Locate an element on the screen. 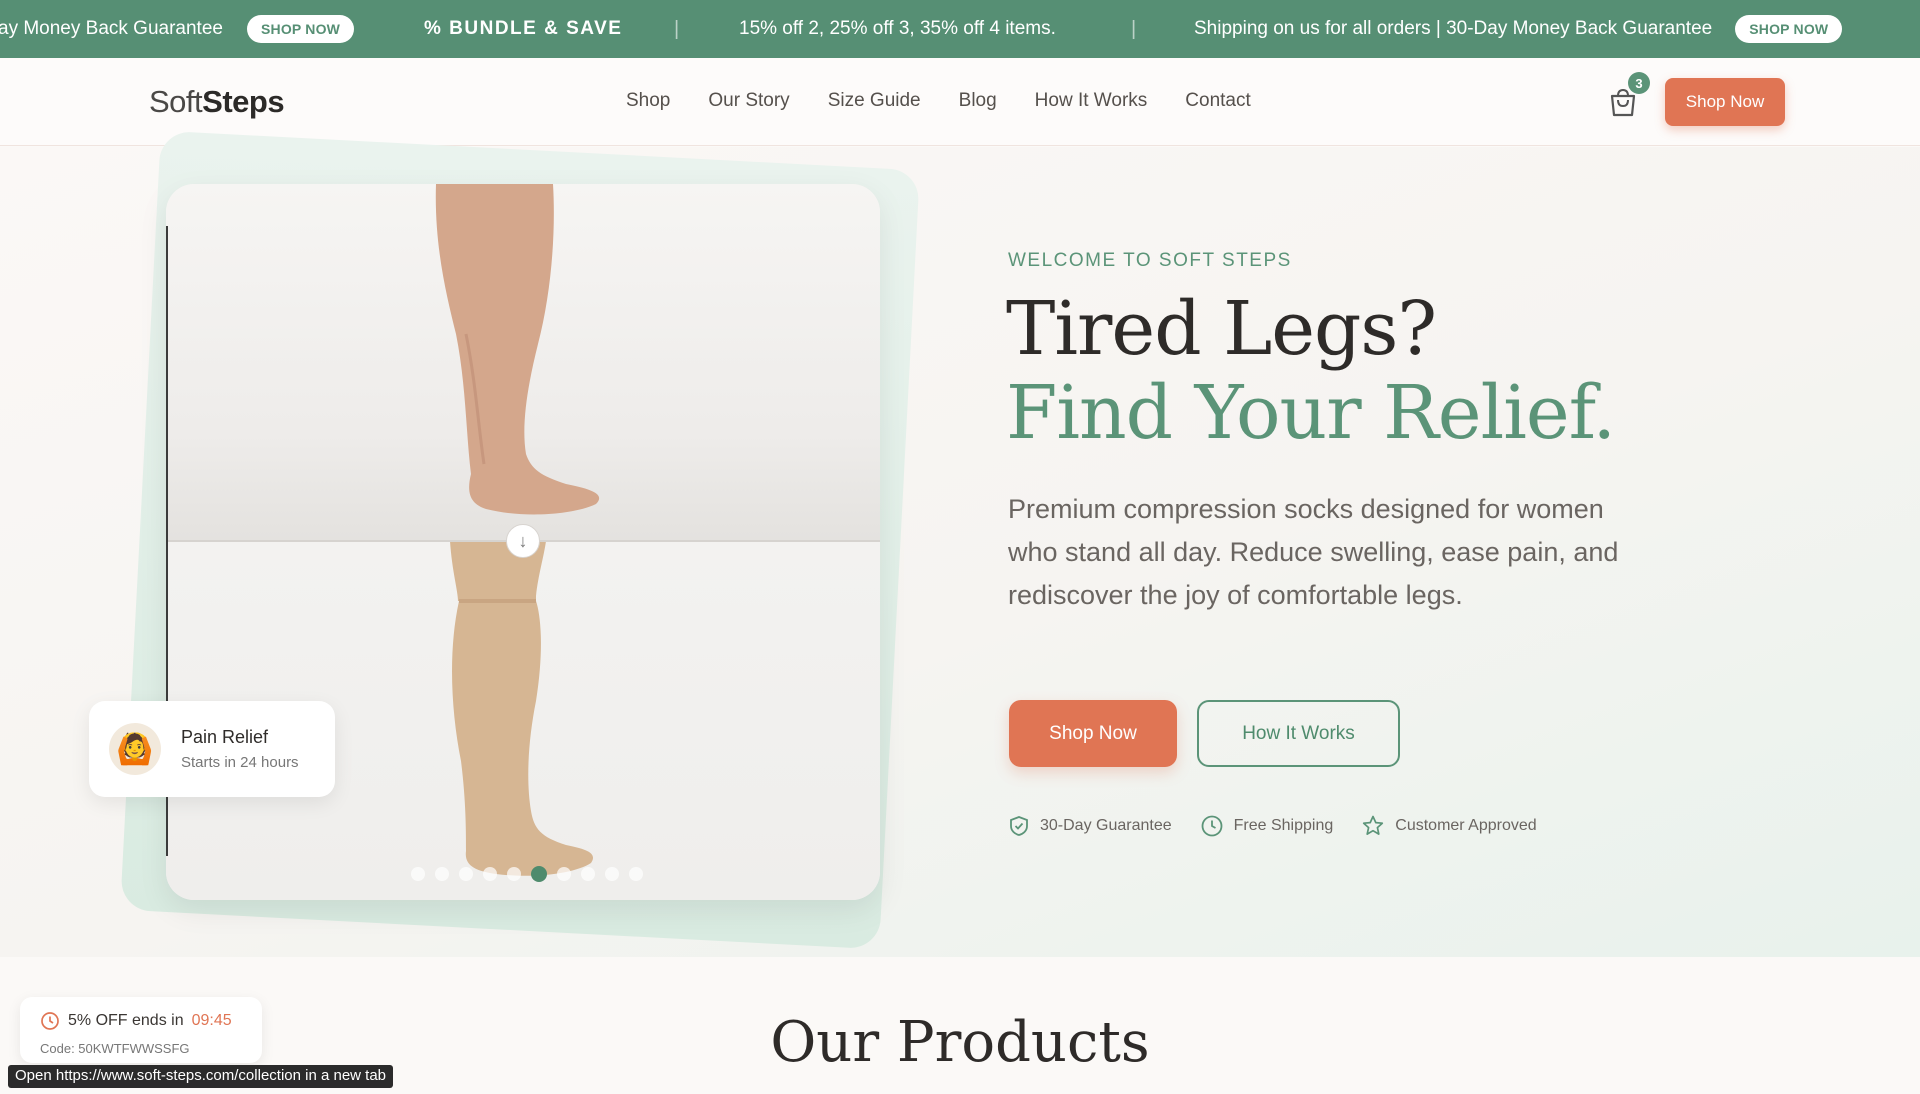  trust-label: Free Shipping is located at coordinates (1283, 825).